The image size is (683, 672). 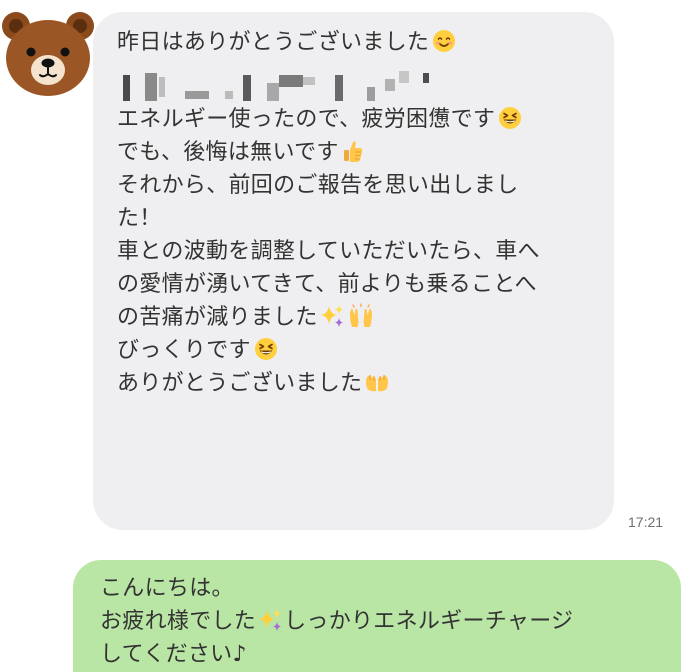 I want to click on message-line: それから、前回のご報告を思い出しまし, so click(x=318, y=185).